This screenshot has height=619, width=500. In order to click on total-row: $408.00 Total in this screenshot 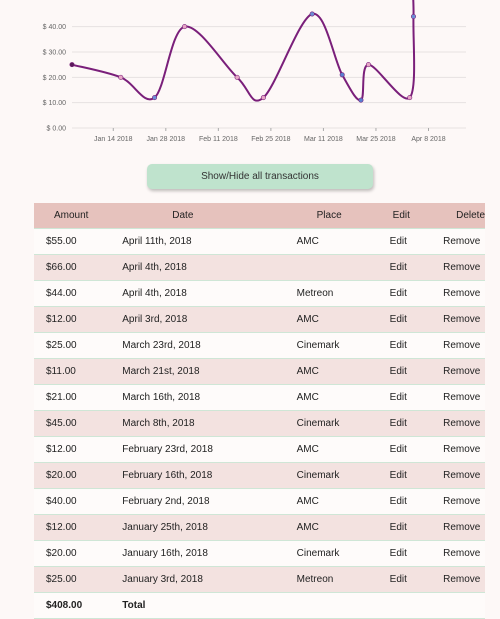, I will do `click(259, 605)`.